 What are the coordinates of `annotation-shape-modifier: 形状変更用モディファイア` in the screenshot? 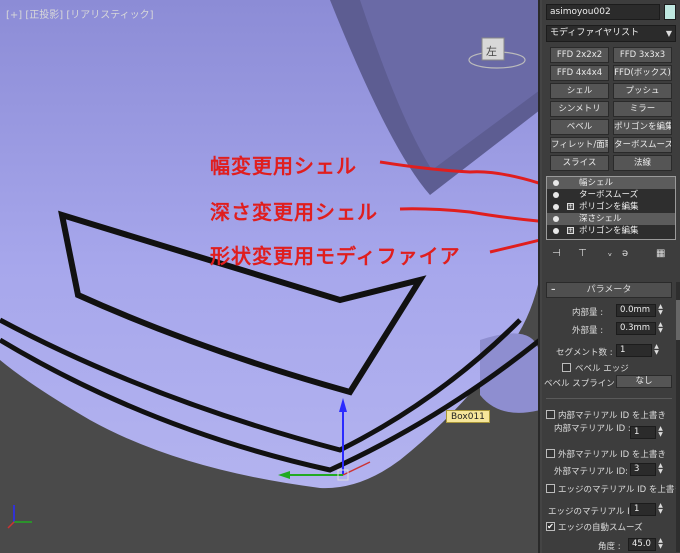 It's located at (335, 256).